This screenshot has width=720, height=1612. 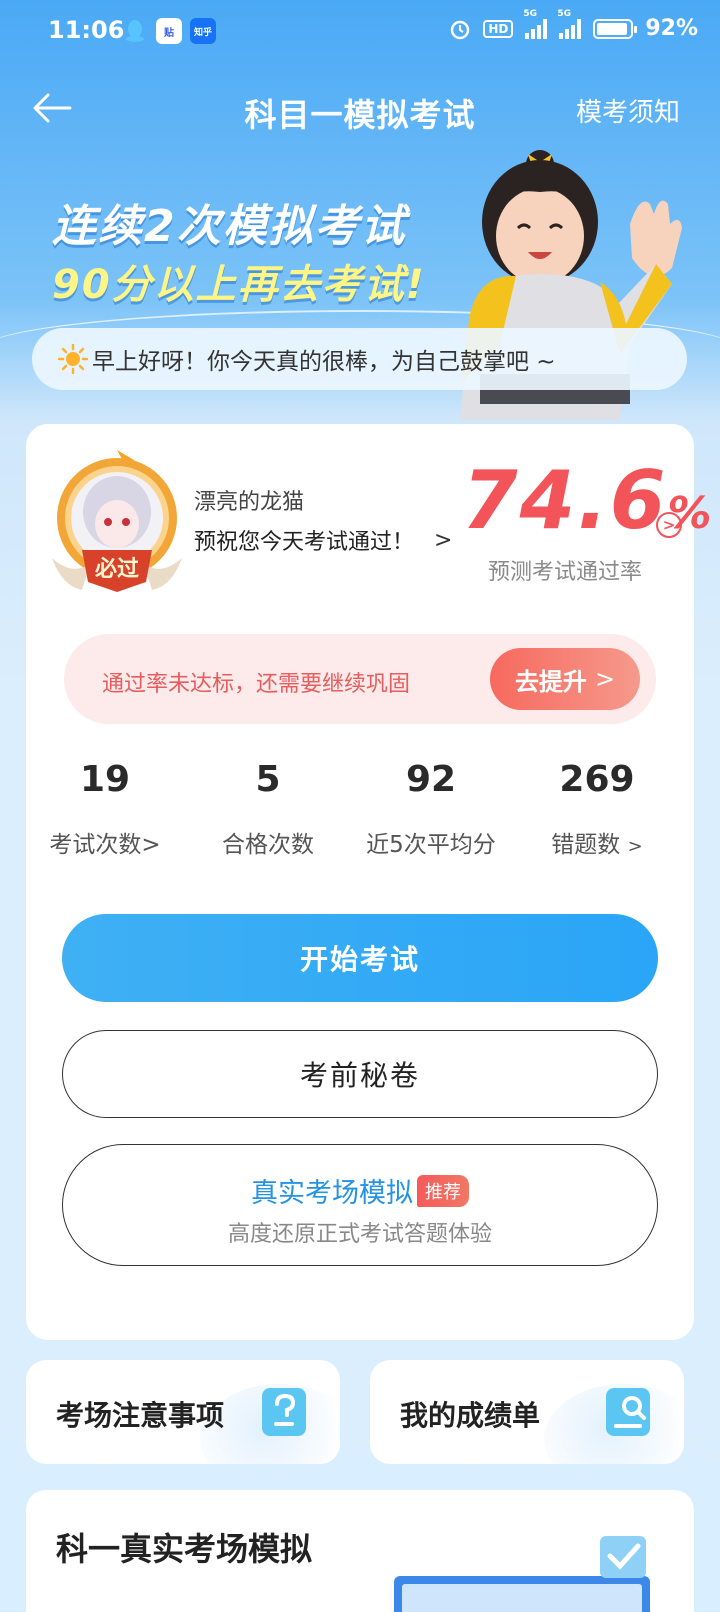 What do you see at coordinates (550, 681) in the screenshot?
I see `improve-button-label: 去提升` at bounding box center [550, 681].